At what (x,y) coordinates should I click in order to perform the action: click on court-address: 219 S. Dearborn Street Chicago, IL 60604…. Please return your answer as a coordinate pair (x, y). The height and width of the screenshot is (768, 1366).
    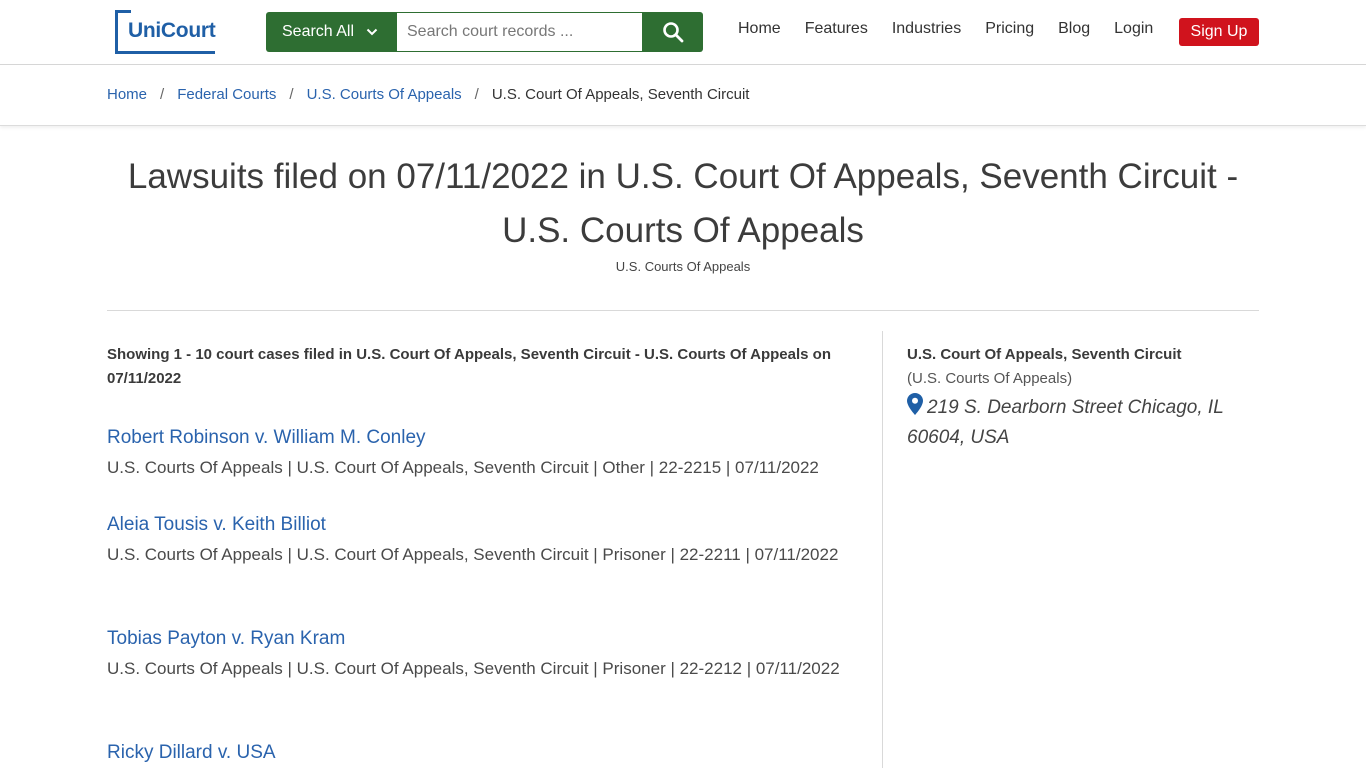
    Looking at the image, I should click on (1083, 423).